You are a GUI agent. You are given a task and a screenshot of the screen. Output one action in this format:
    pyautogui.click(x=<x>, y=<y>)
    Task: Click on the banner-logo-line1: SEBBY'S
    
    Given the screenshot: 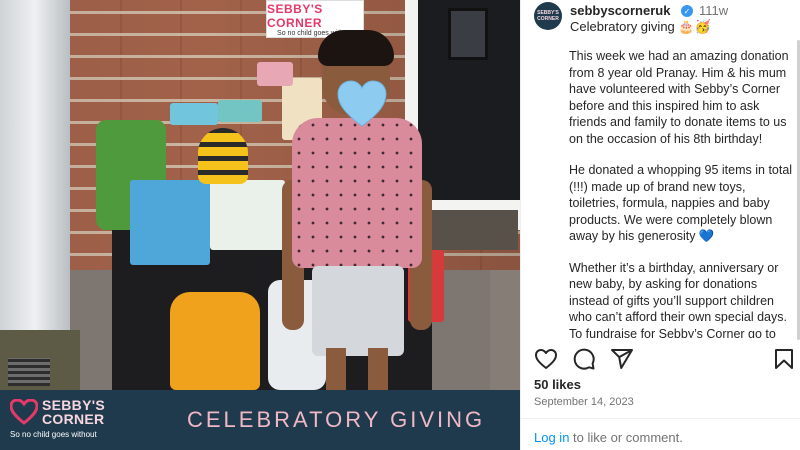 What is the action you would take?
    pyautogui.click(x=74, y=405)
    